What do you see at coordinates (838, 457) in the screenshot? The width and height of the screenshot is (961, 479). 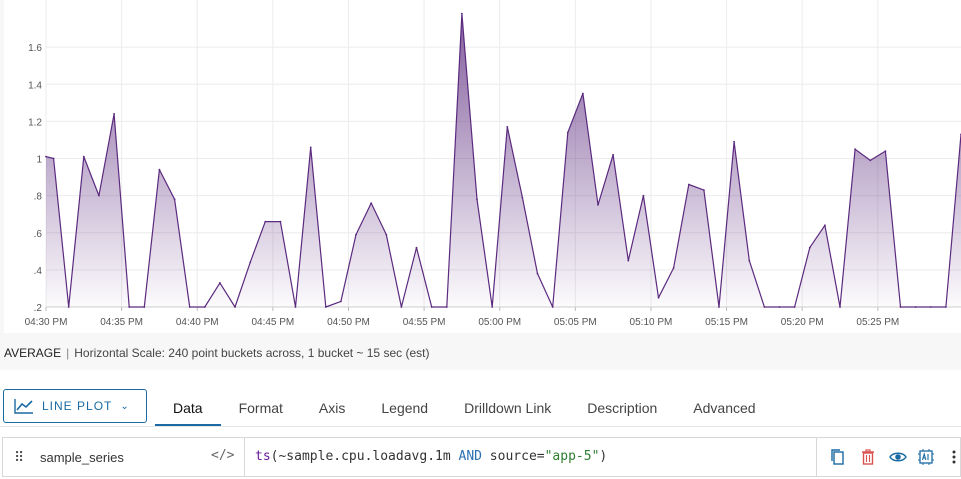 I see `copy-icon` at bounding box center [838, 457].